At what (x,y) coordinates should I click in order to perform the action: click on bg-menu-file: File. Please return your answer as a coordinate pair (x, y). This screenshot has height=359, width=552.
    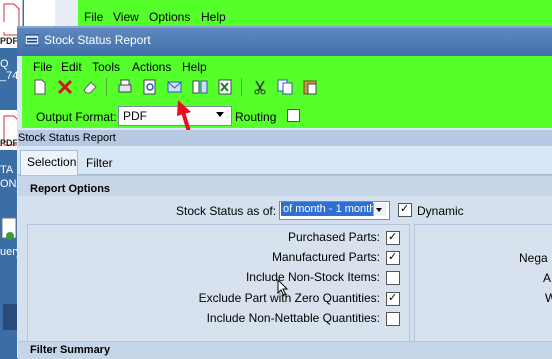
    Looking at the image, I should click on (93, 17).